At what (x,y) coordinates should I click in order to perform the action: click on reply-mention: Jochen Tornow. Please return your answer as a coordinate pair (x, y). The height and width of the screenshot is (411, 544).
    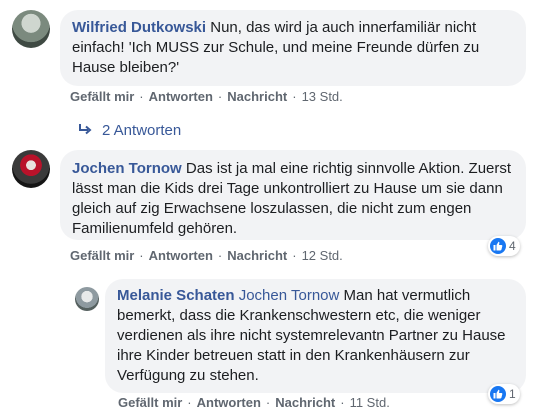
    Looking at the image, I should click on (289, 295).